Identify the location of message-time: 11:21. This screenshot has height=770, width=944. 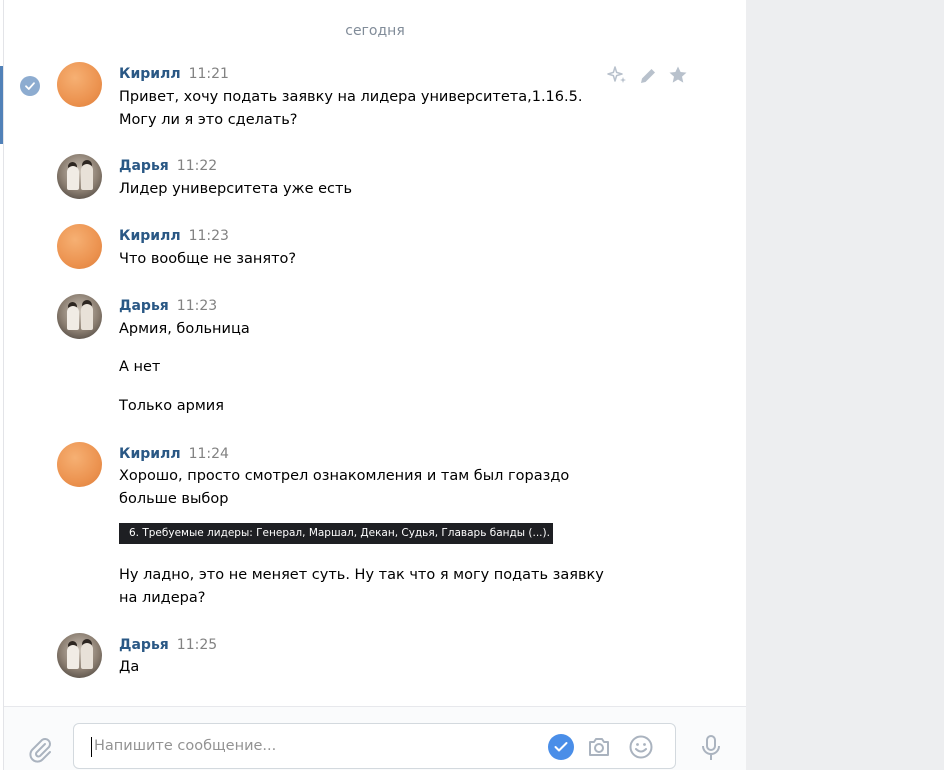
(208, 74).